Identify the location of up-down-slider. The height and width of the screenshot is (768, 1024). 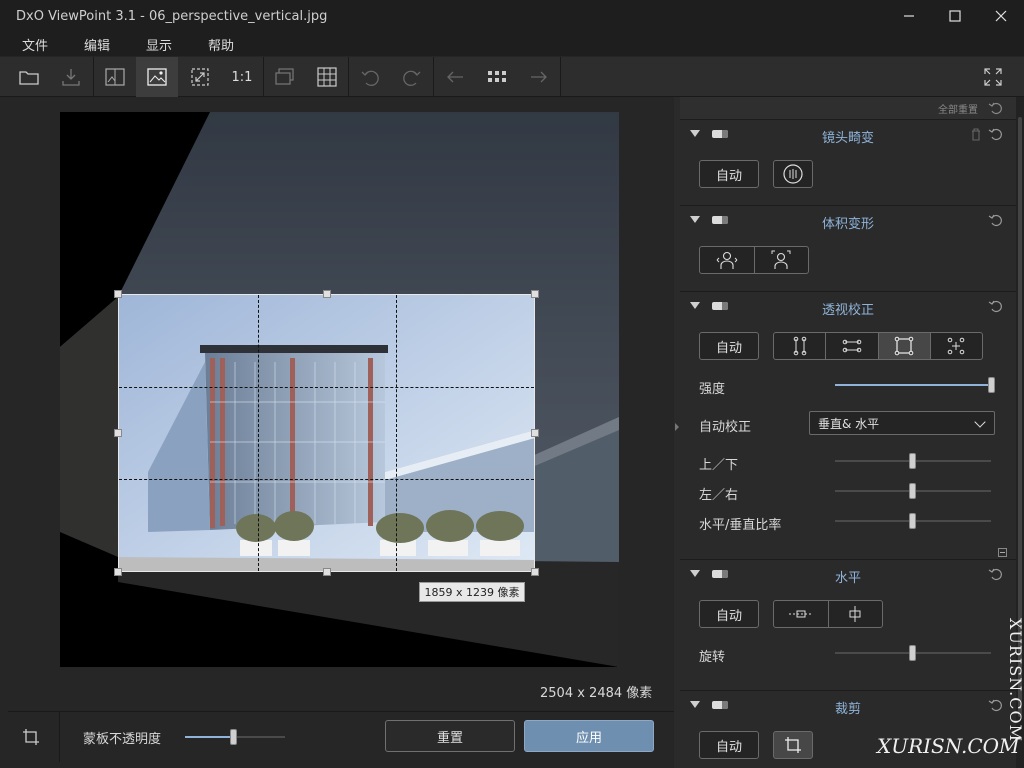
(913, 461).